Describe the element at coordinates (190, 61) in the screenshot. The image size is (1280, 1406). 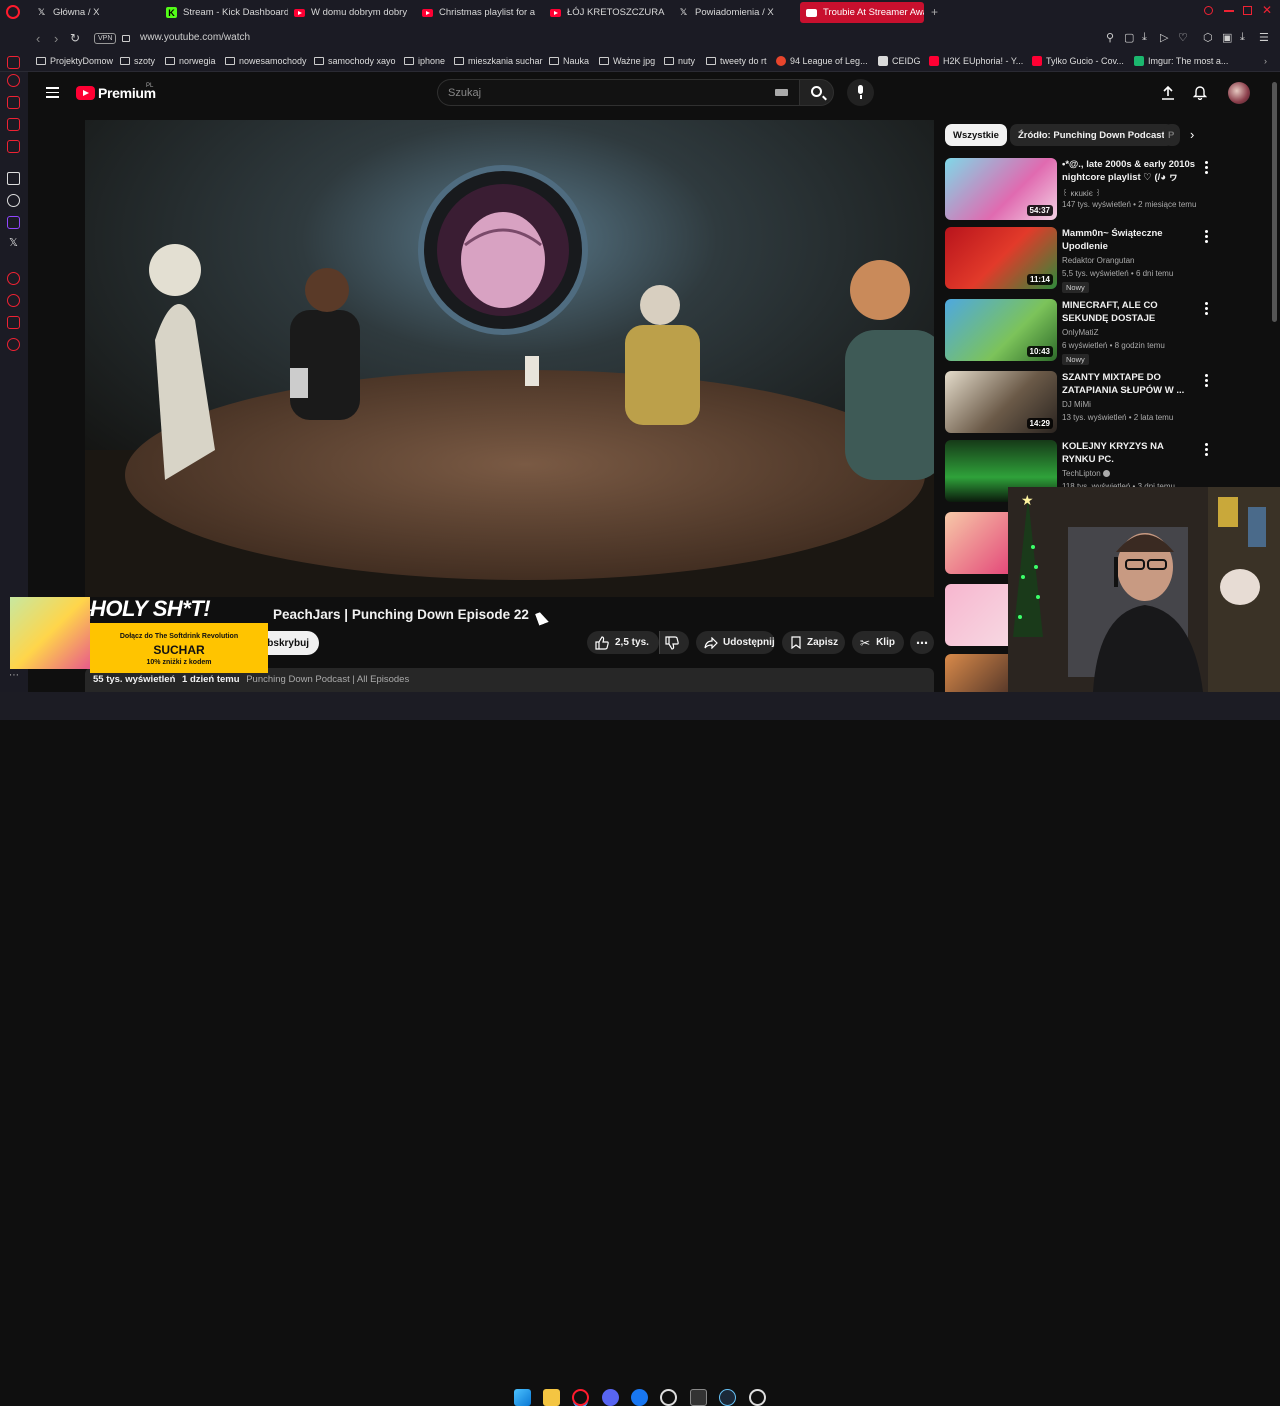
I see `bookmark-folder: norwegia` at that location.